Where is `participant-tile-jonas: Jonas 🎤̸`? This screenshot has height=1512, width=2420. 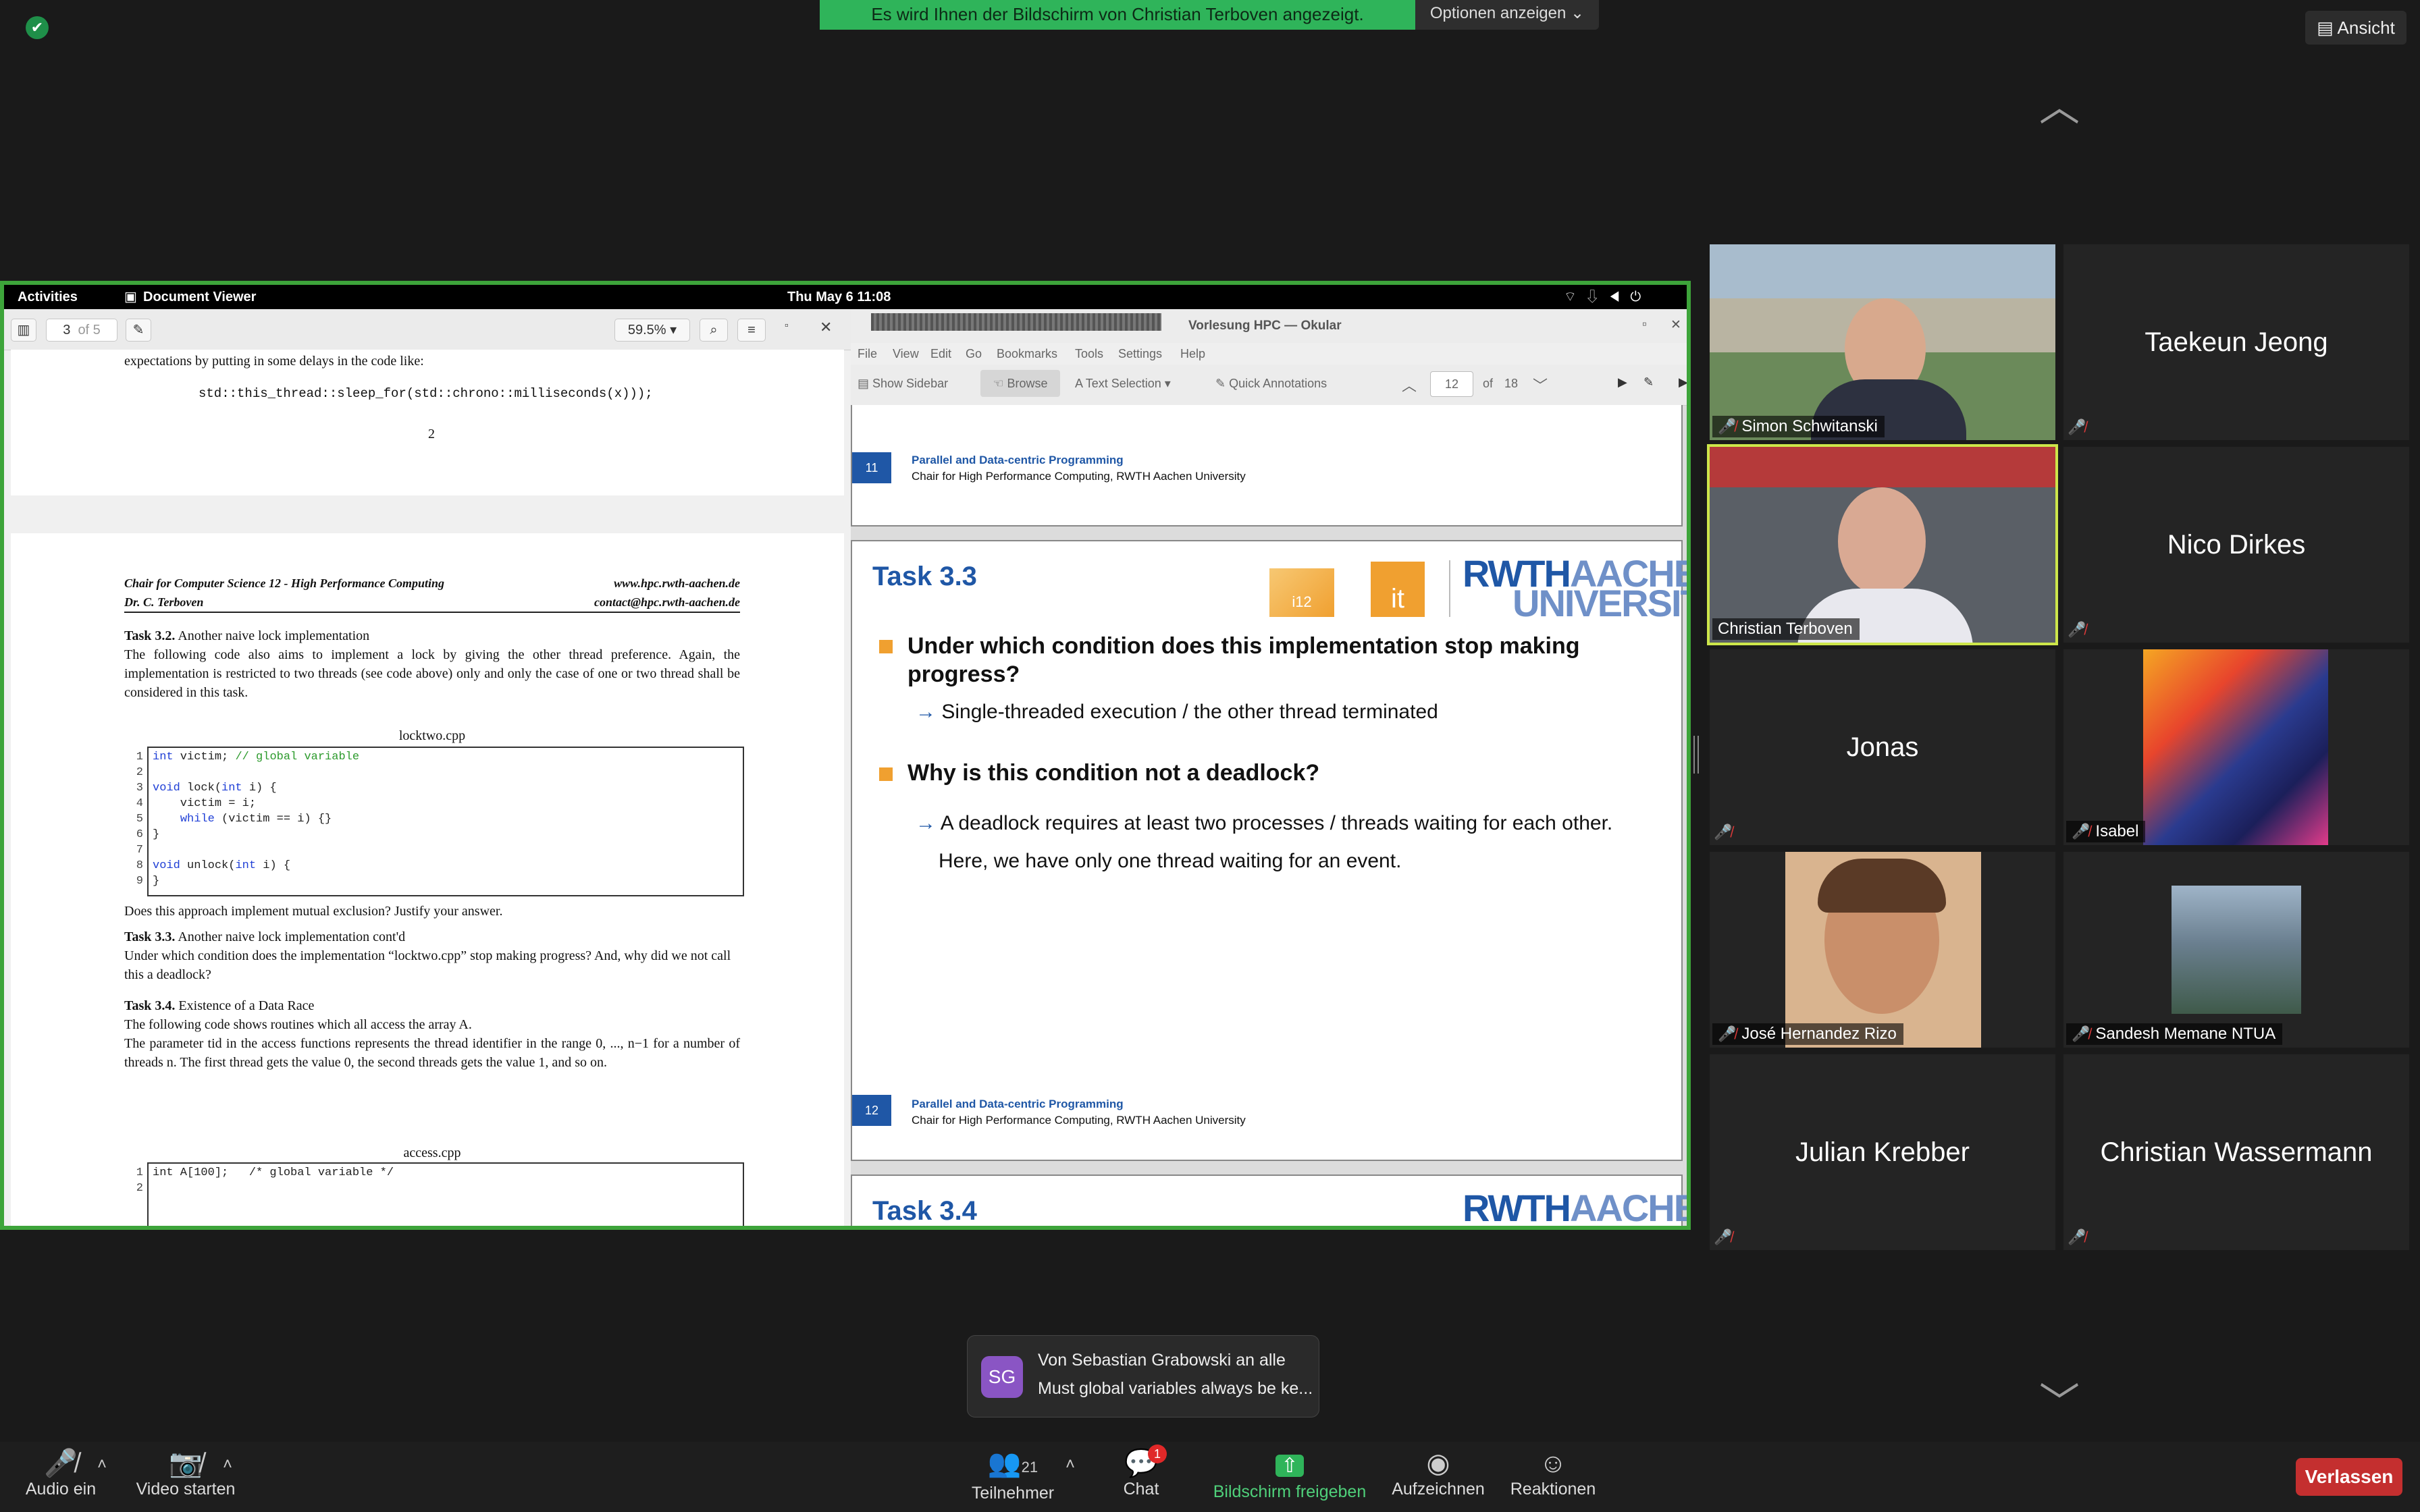 participant-tile-jonas: Jonas 🎤̸ is located at coordinates (1882, 747).